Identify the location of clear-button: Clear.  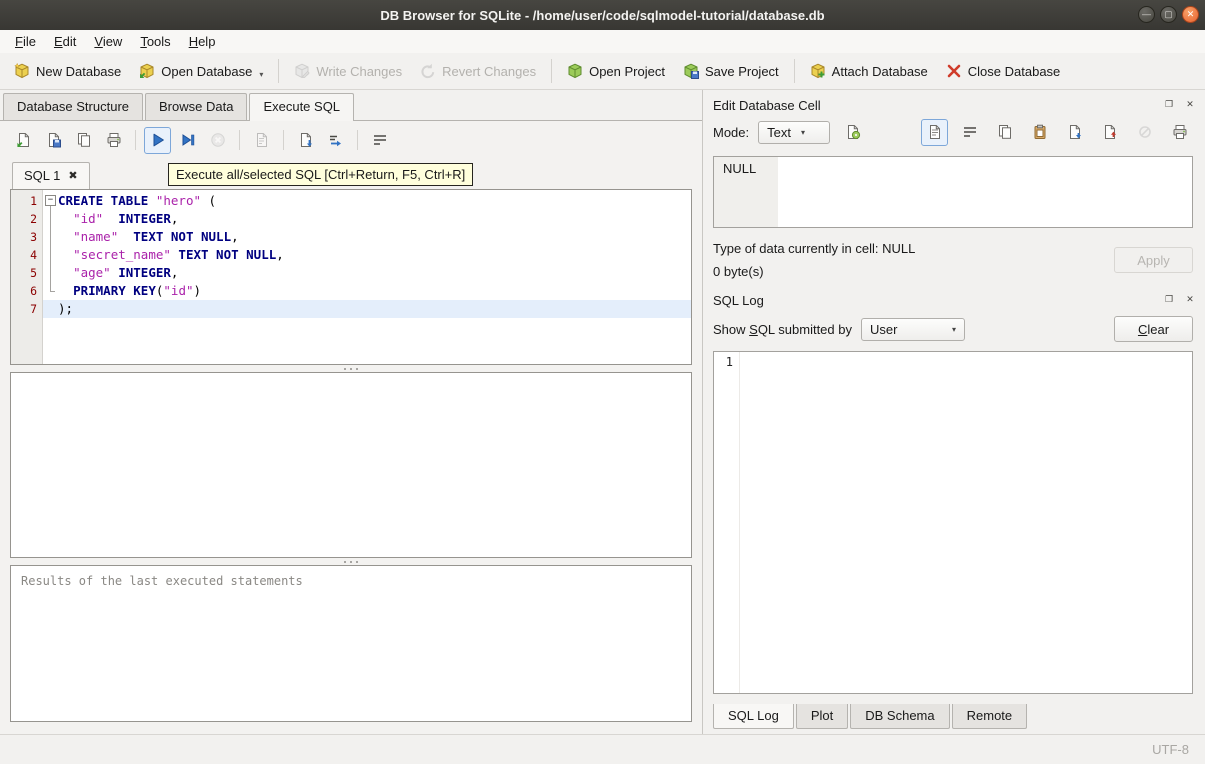
(1153, 329).